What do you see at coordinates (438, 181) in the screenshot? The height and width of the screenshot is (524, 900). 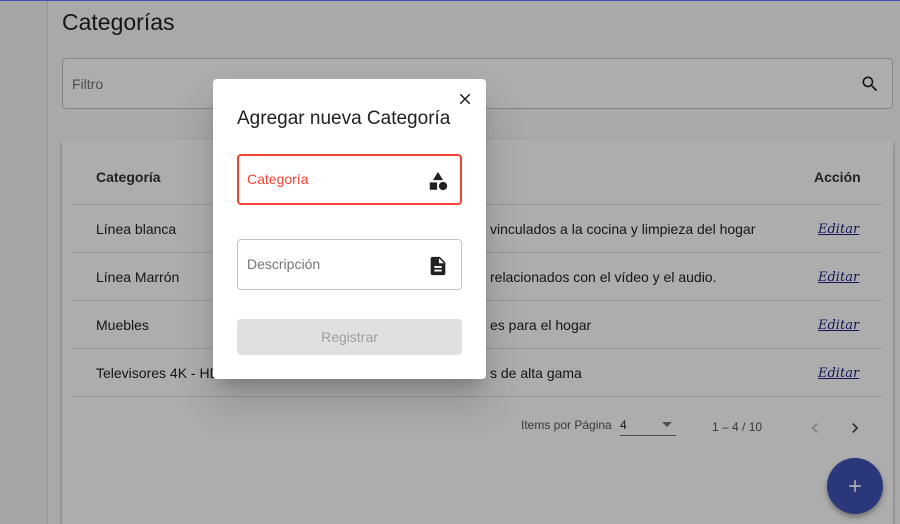 I see `category-shapes-icon` at bounding box center [438, 181].